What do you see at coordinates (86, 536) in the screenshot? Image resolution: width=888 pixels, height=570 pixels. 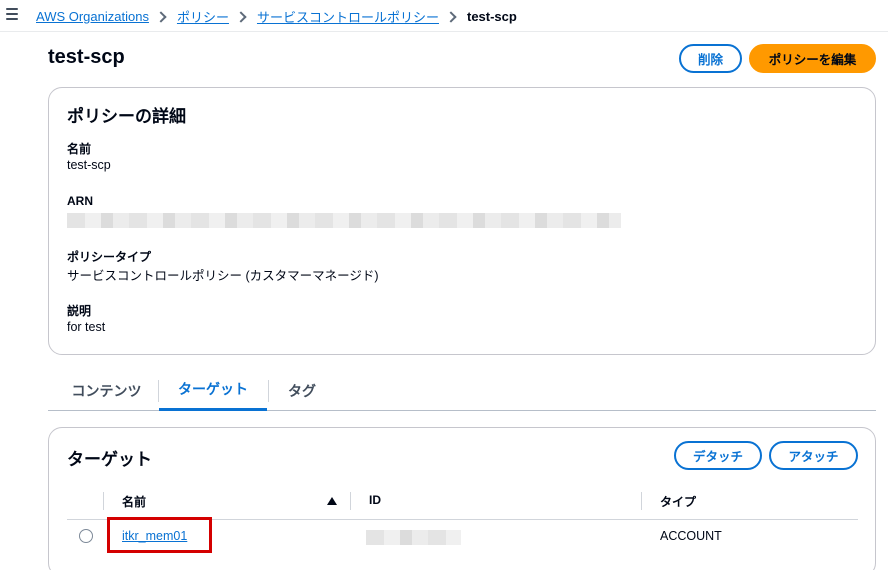 I see `row-select-radio` at bounding box center [86, 536].